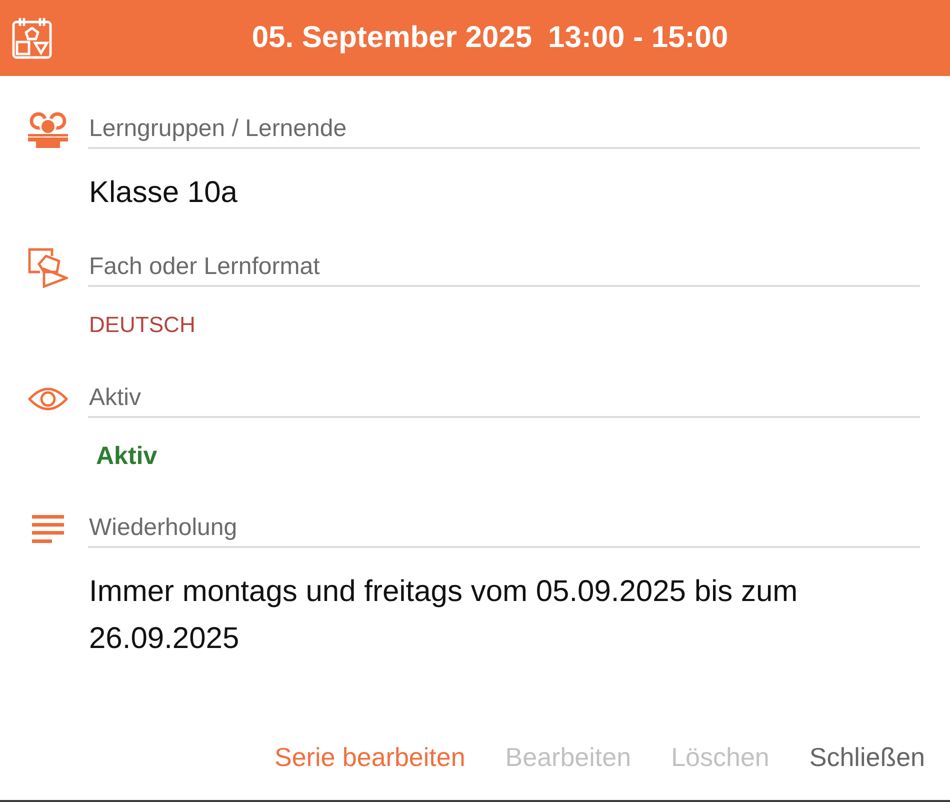 The height and width of the screenshot is (802, 950). I want to click on field-label: Aktiv, so click(115, 398).